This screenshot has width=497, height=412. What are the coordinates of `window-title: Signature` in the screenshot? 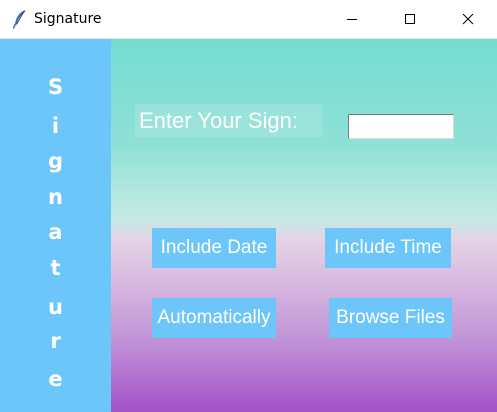 It's located at (68, 19).